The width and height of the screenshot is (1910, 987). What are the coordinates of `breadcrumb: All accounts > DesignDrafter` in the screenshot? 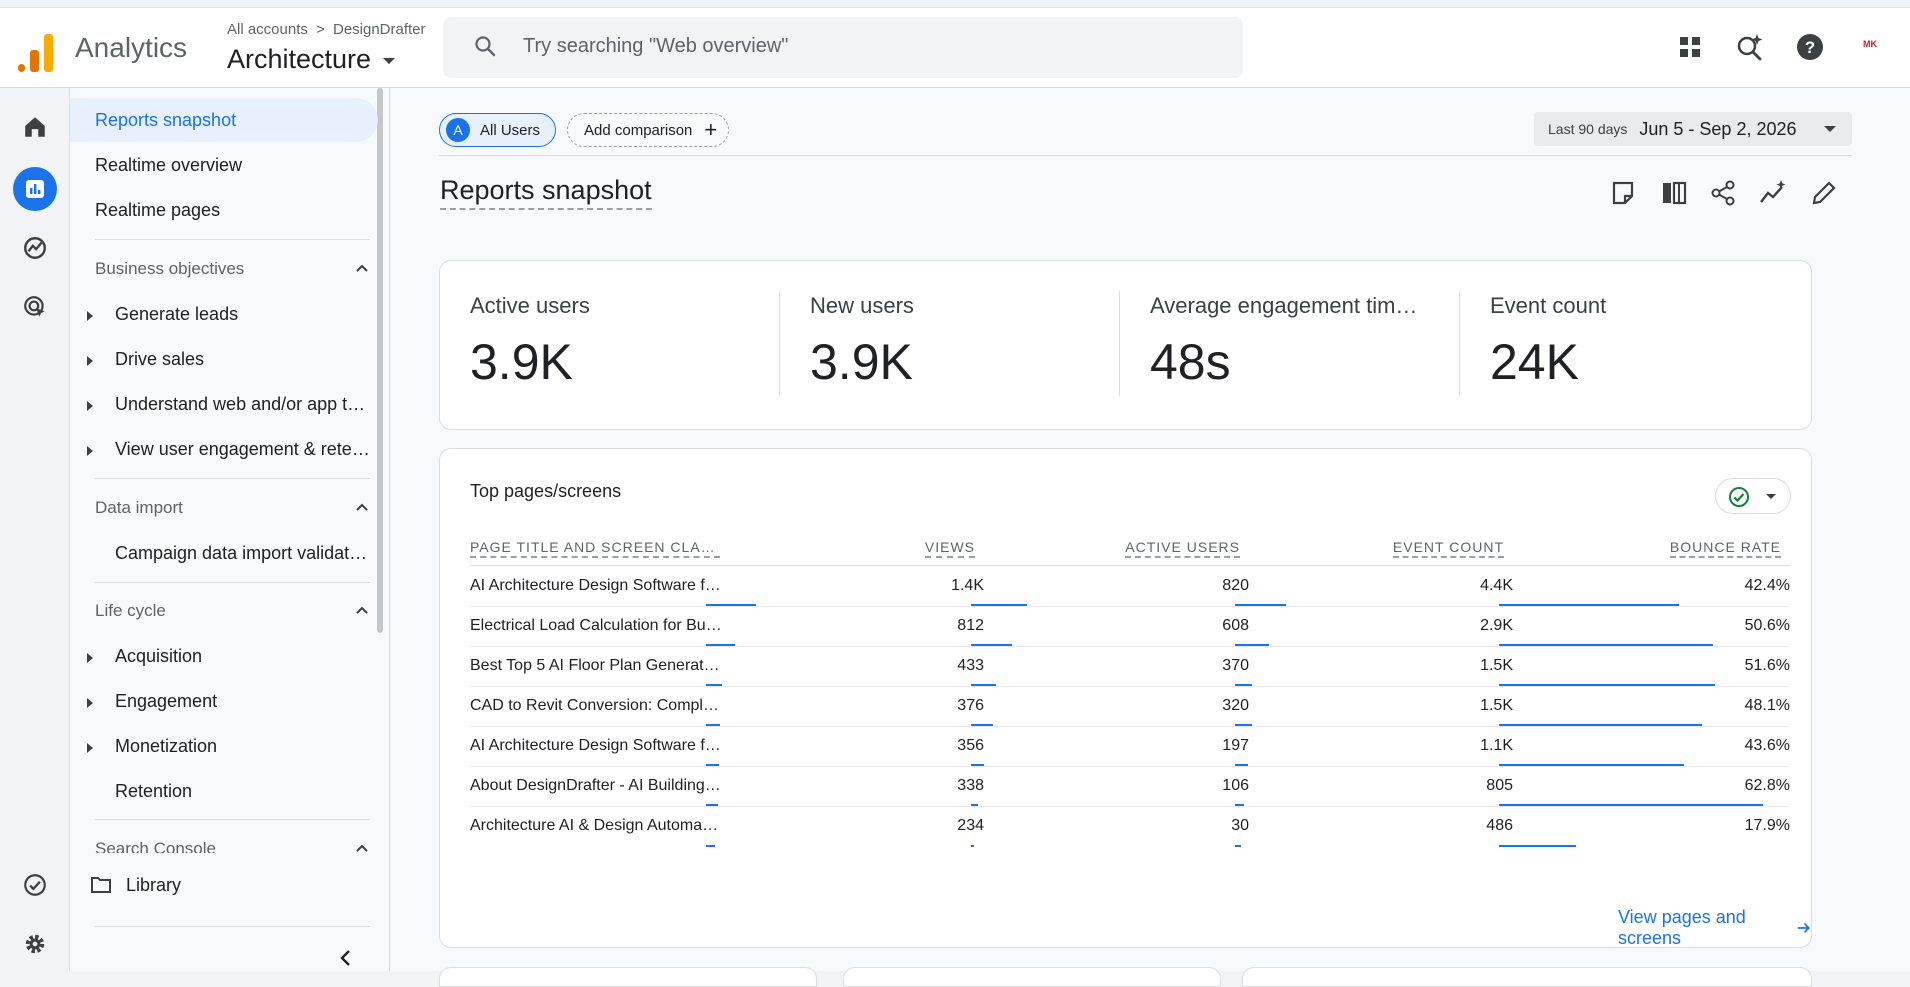 It's located at (326, 29).